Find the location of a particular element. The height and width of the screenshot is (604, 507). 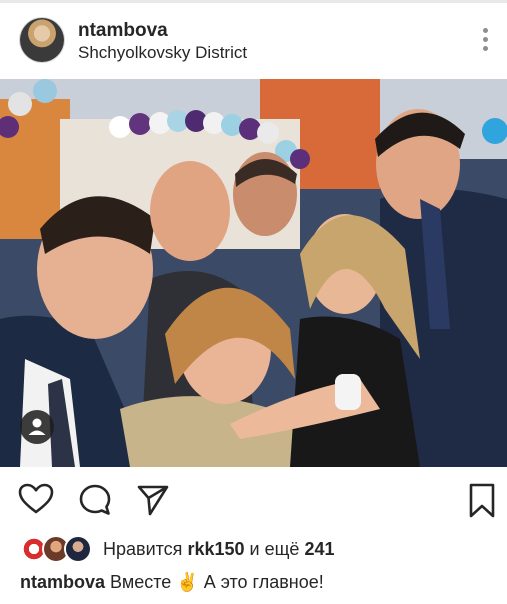

likes-prefix: Нравится is located at coordinates (143, 549).